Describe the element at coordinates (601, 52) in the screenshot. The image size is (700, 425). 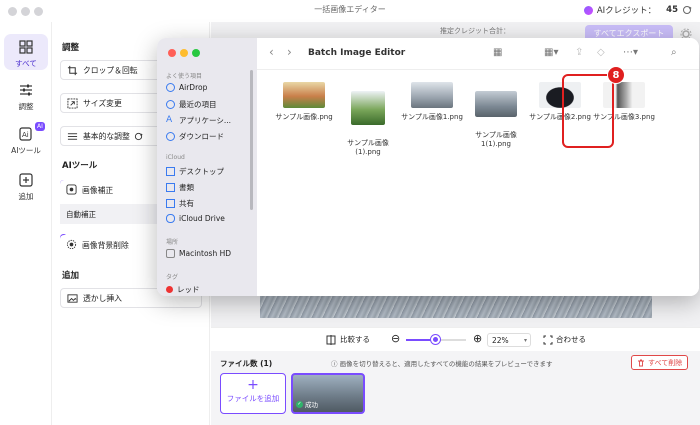
I see `tag-icon: ◇` at that location.